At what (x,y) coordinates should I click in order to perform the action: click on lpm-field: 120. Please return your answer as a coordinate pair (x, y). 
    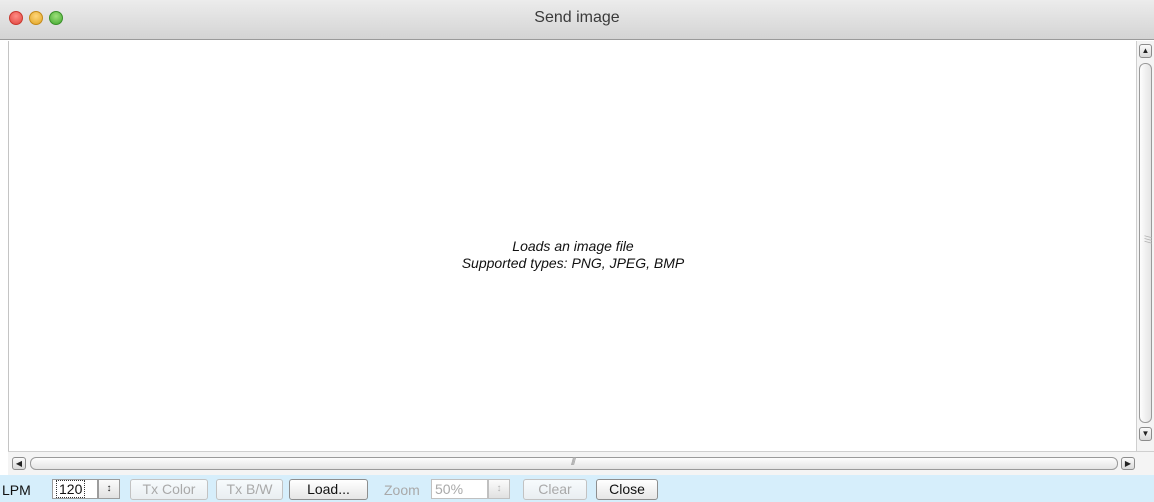
    Looking at the image, I should click on (75, 489).